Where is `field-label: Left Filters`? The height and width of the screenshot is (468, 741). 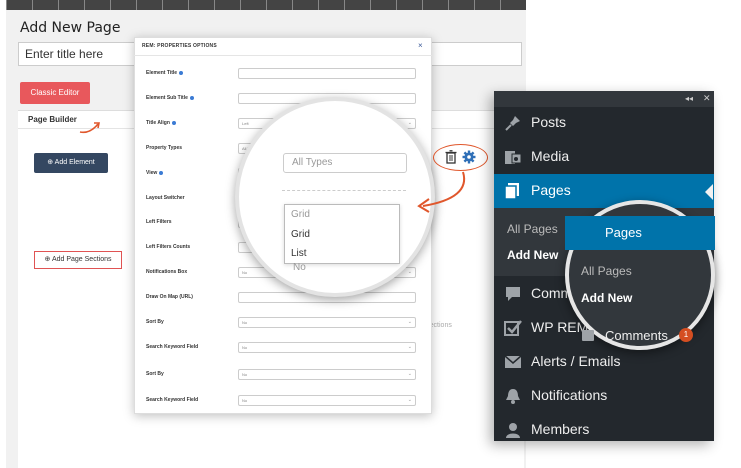
field-label: Left Filters is located at coordinates (159, 222).